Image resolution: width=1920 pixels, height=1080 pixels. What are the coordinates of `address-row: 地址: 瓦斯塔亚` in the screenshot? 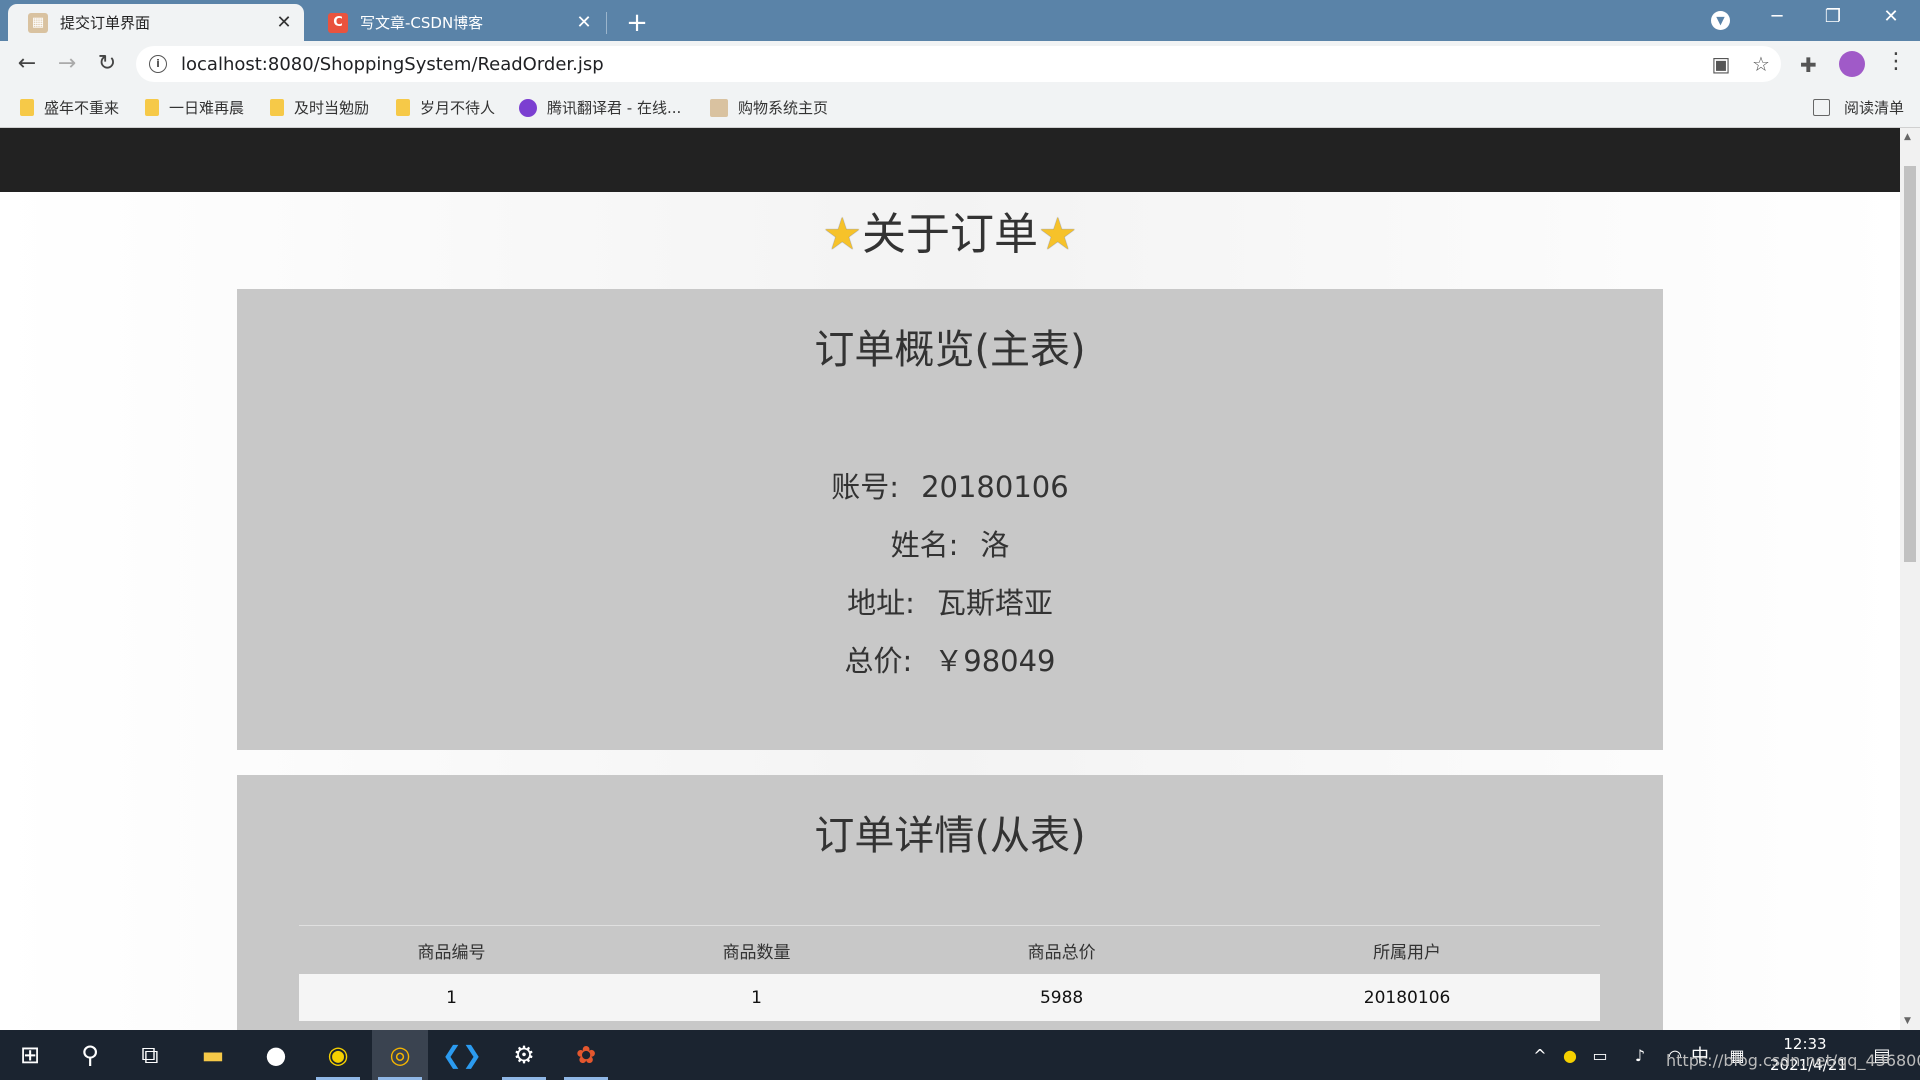 It's located at (950, 601).